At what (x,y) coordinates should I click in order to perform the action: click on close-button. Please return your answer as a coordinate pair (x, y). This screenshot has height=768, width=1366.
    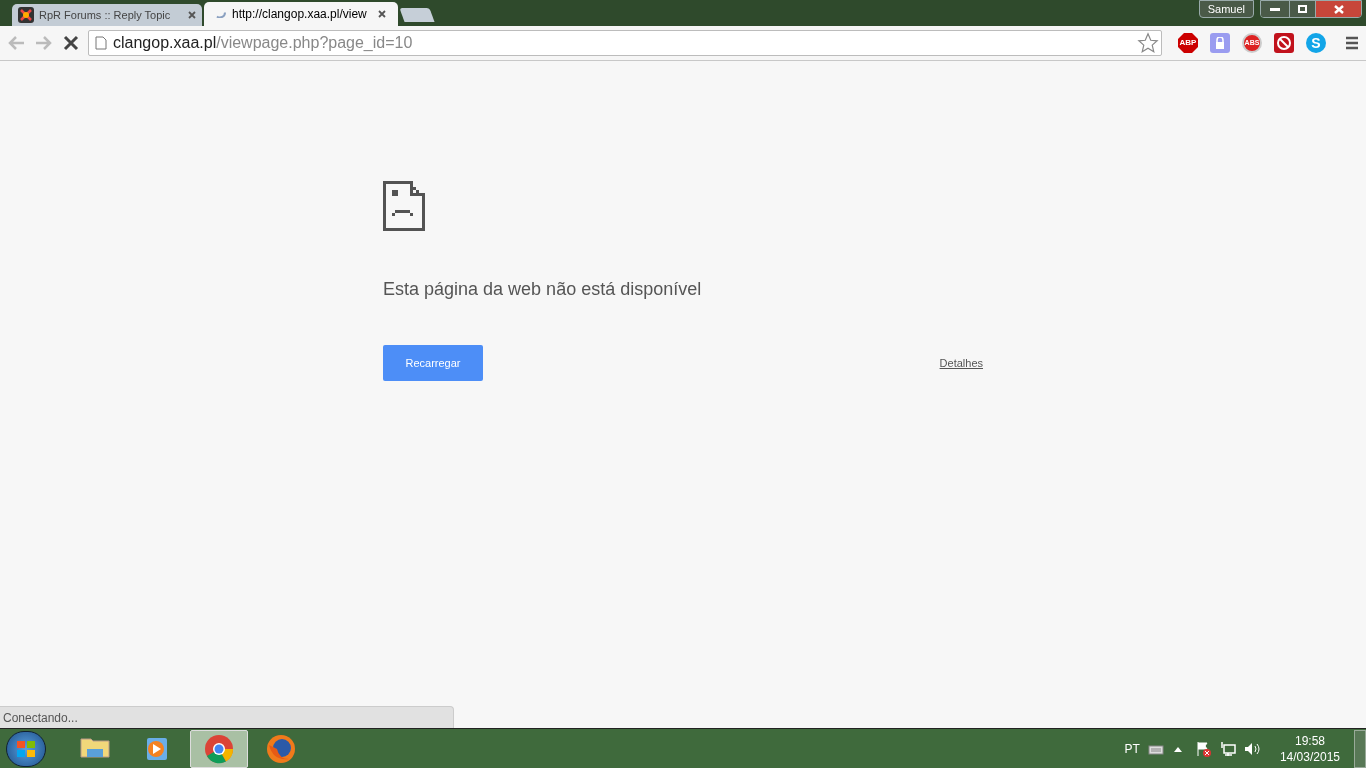
    Looking at the image, I should click on (1338, 9).